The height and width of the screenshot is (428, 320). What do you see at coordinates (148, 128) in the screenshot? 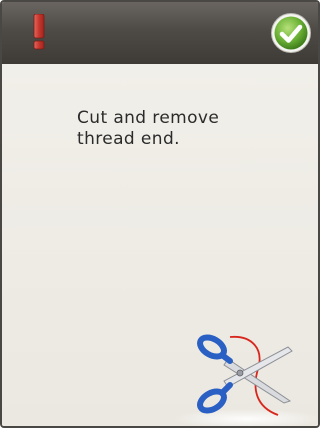
I see `instruction-text: Cut and remove thread end.` at bounding box center [148, 128].